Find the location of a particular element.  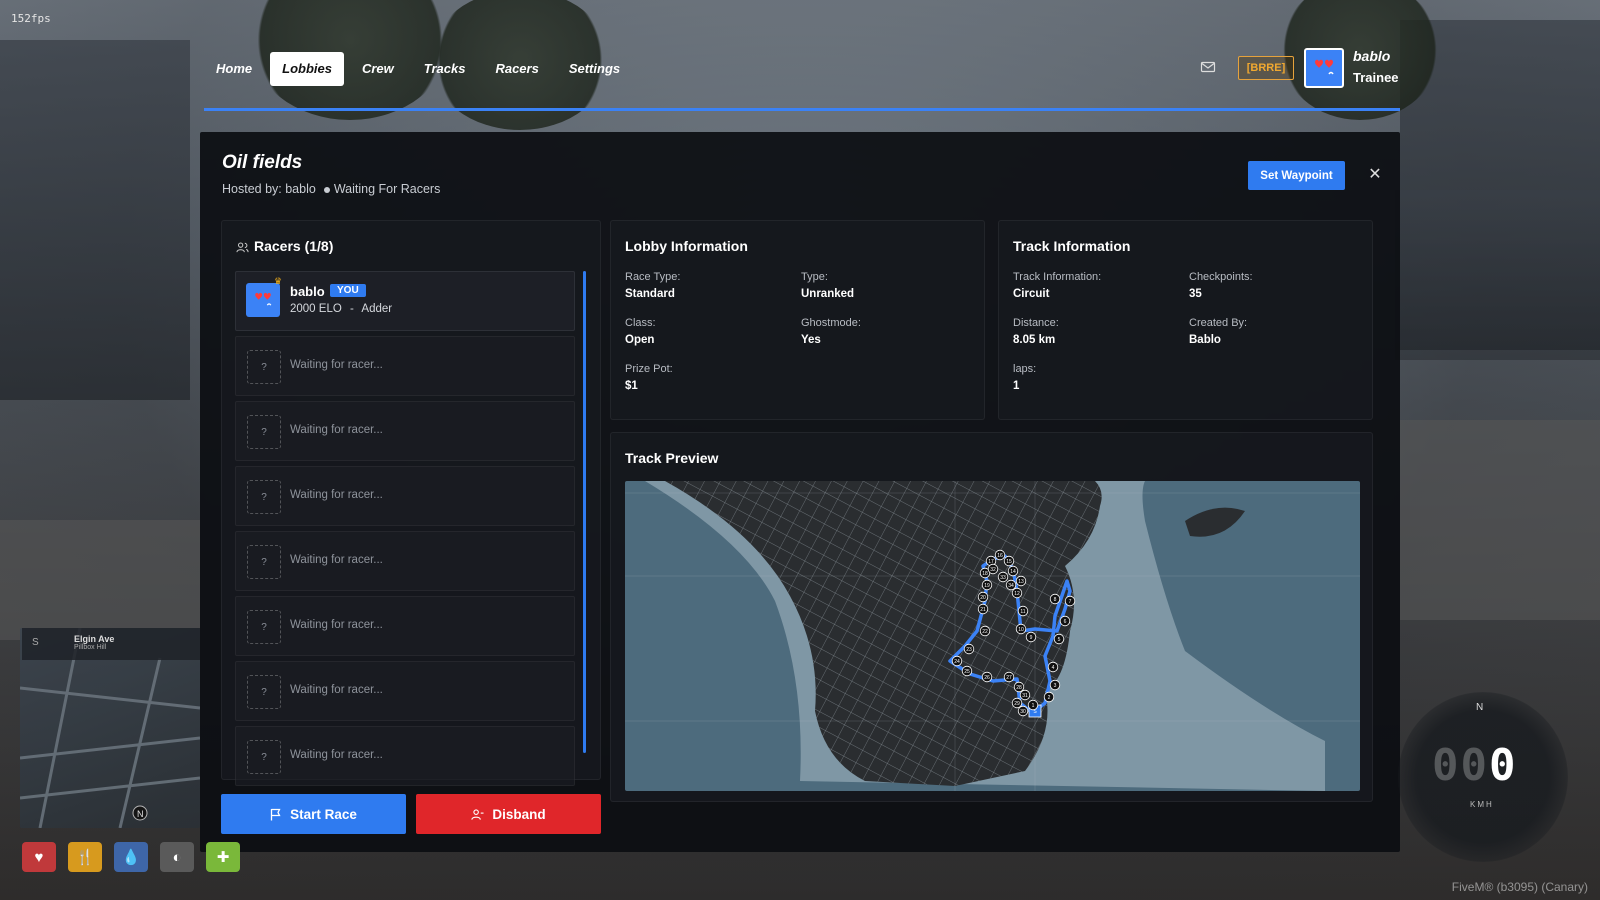

food-icon: 🍴 is located at coordinates (85, 857).